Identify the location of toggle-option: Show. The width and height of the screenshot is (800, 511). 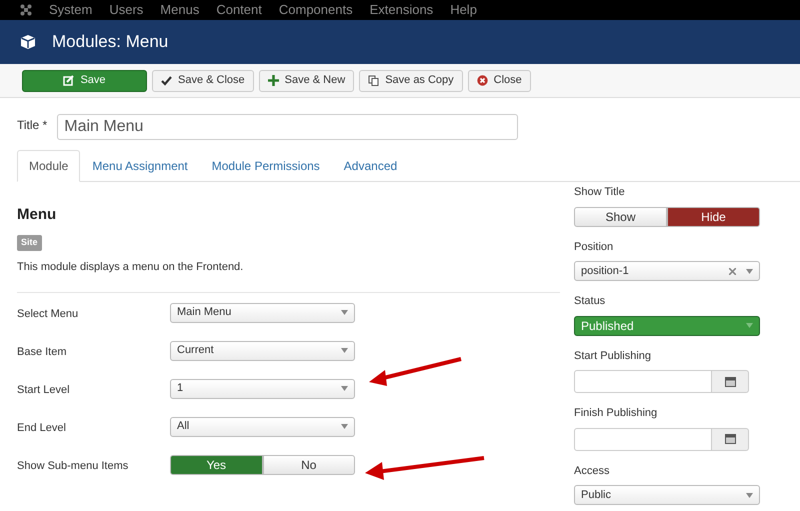
(620, 216).